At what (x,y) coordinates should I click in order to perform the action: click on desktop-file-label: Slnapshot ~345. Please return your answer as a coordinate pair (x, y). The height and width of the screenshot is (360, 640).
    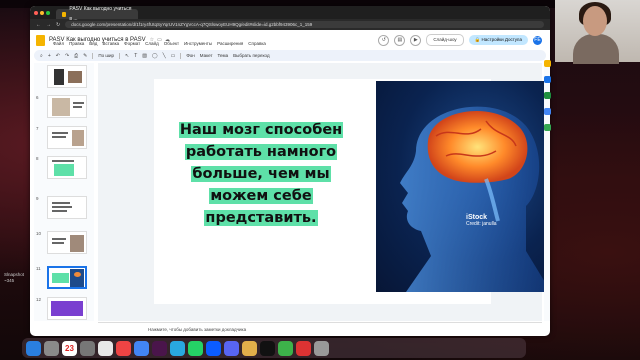
    Looking at the image, I should click on (14, 278).